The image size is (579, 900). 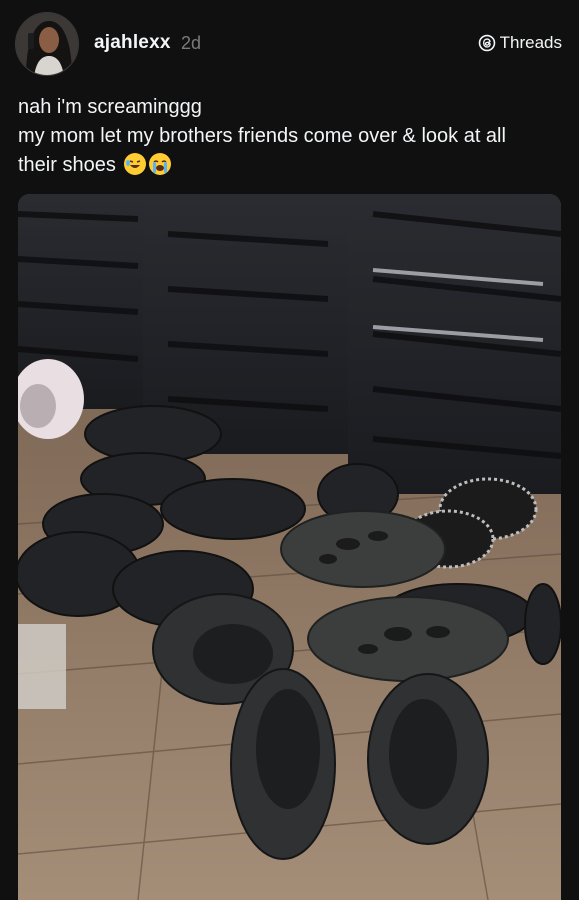 I want to click on laughing-emoji-icon, so click(x=135, y=164).